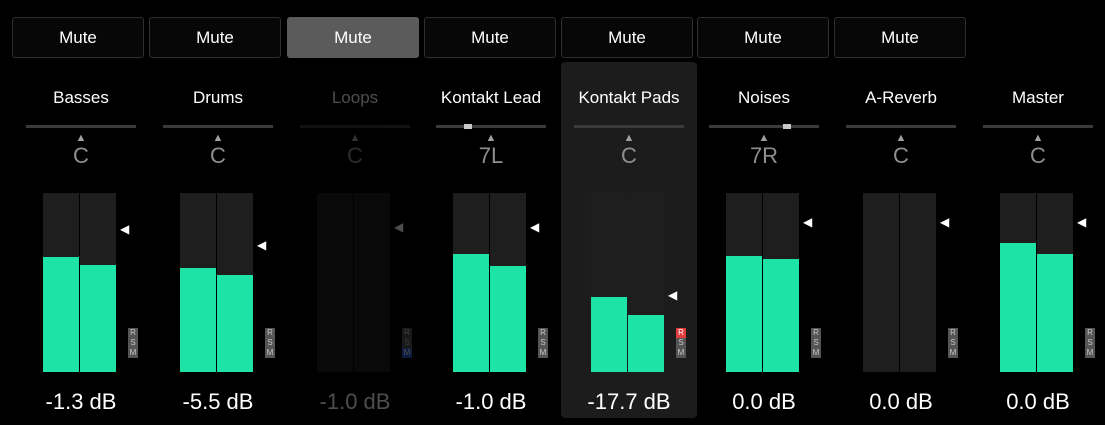 This screenshot has width=1105, height=425. What do you see at coordinates (1037, 98) in the screenshot?
I see `channel-name: Master` at bounding box center [1037, 98].